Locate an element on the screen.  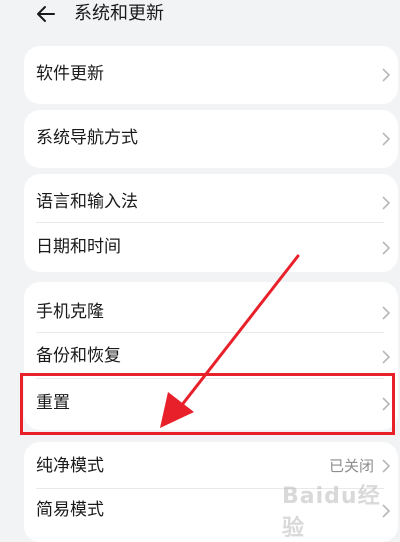
software-update-item: 软件更新 is located at coordinates (211, 75).